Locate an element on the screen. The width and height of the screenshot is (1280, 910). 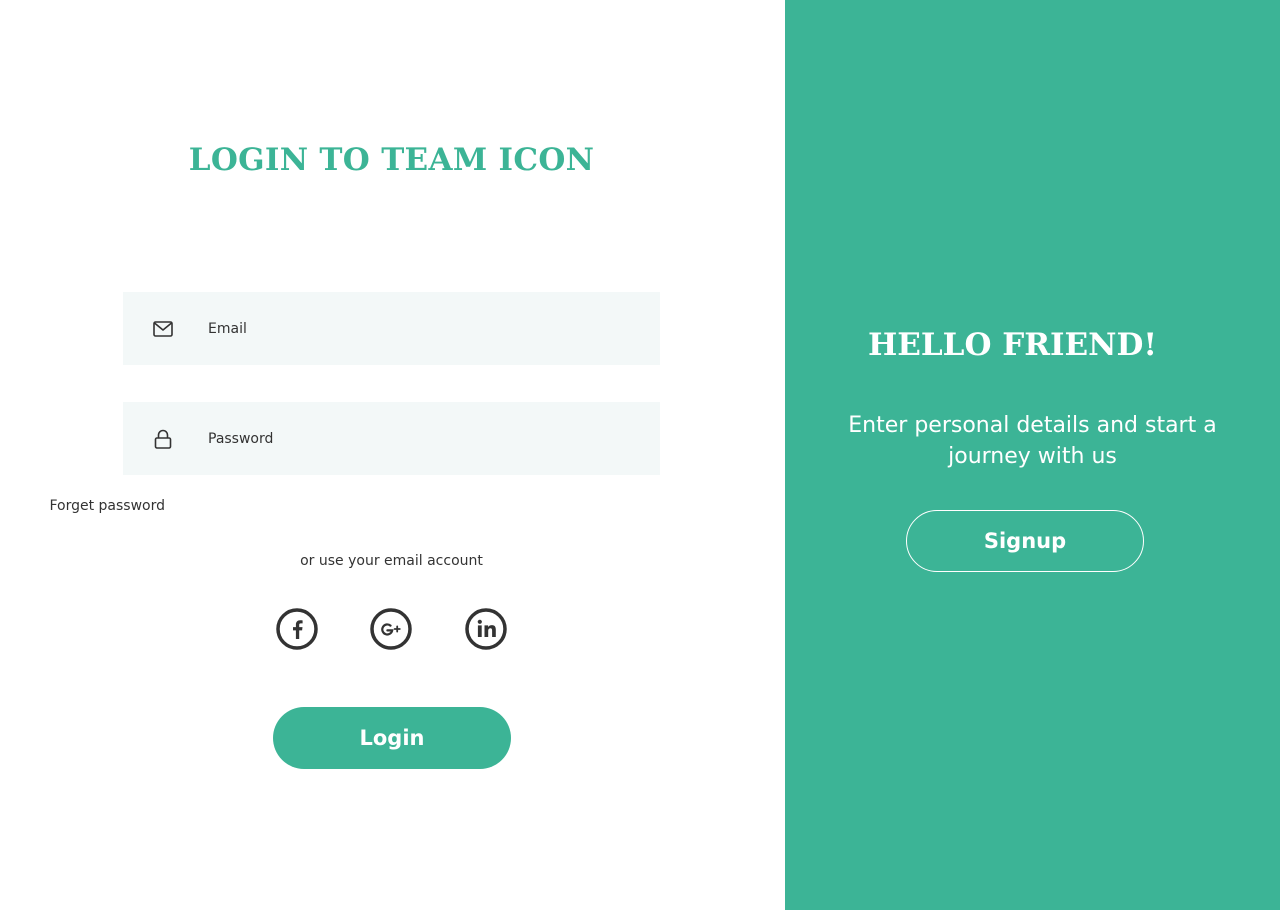
password-input is located at coordinates (423, 438).